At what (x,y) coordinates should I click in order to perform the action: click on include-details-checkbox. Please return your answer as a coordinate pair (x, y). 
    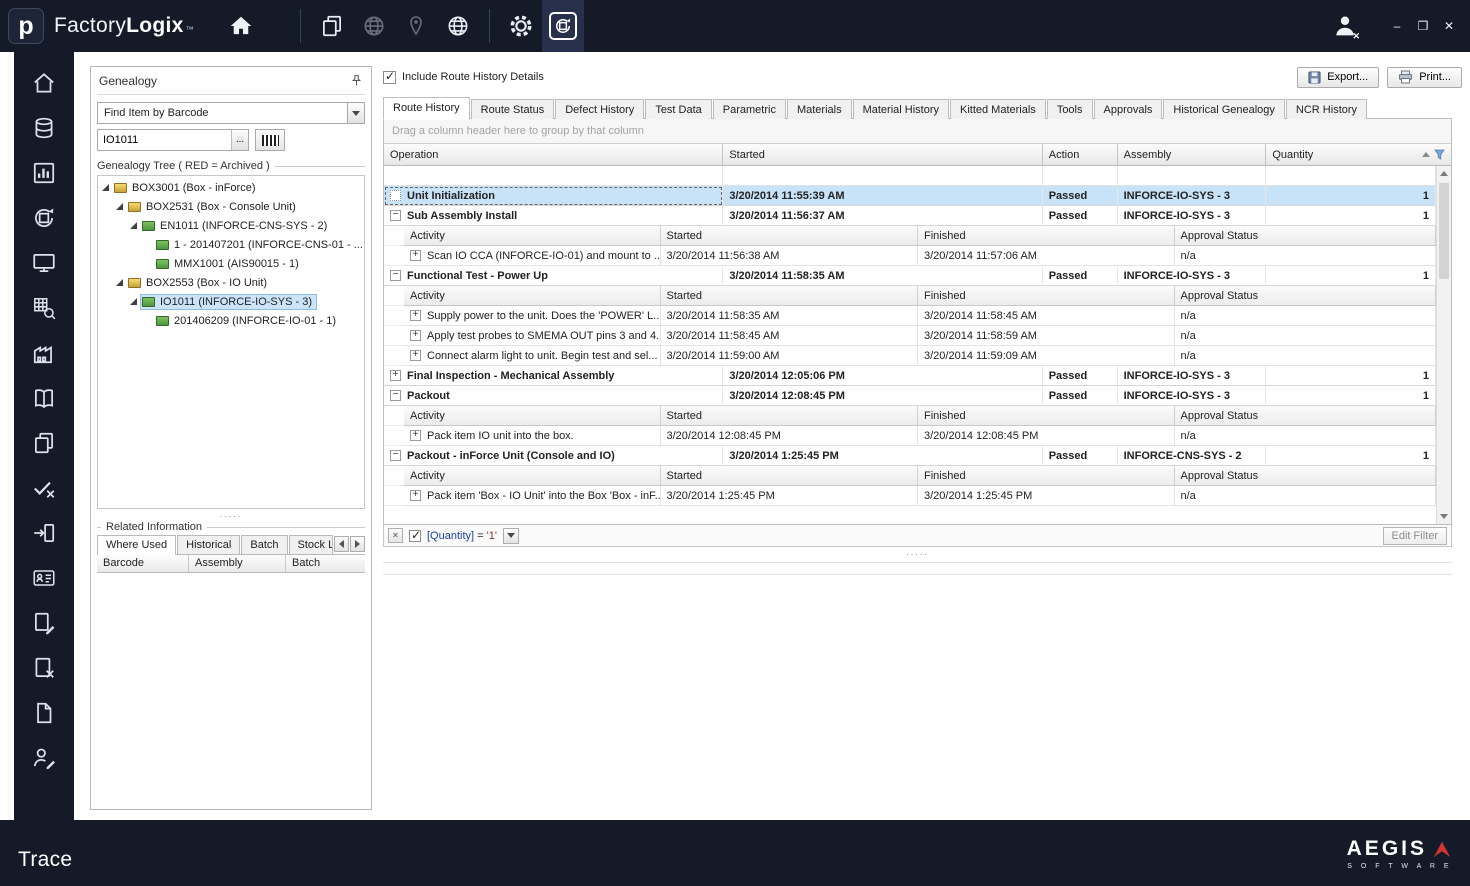
    Looking at the image, I should click on (389, 76).